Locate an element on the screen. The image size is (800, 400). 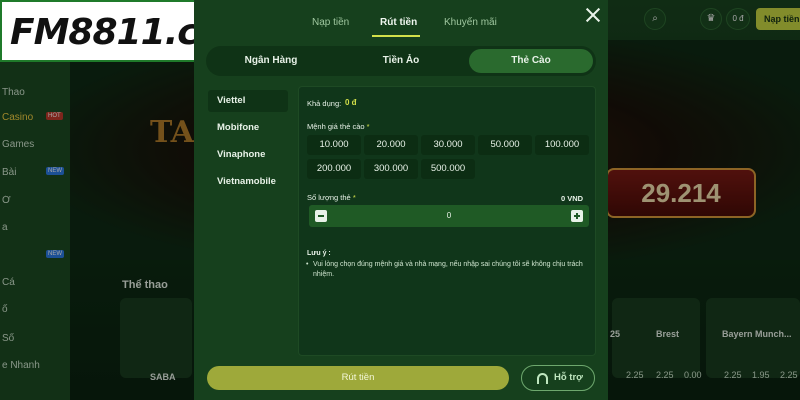
tab-deposit: Nạp tiền is located at coordinates (330, 22).